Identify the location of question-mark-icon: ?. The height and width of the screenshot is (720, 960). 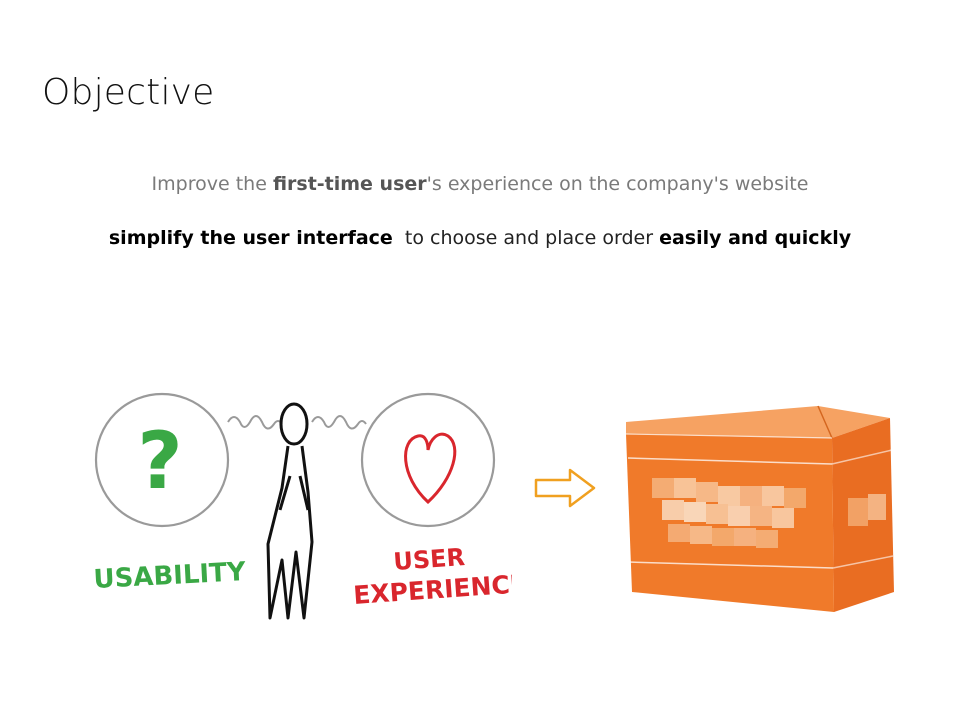
(159, 462).